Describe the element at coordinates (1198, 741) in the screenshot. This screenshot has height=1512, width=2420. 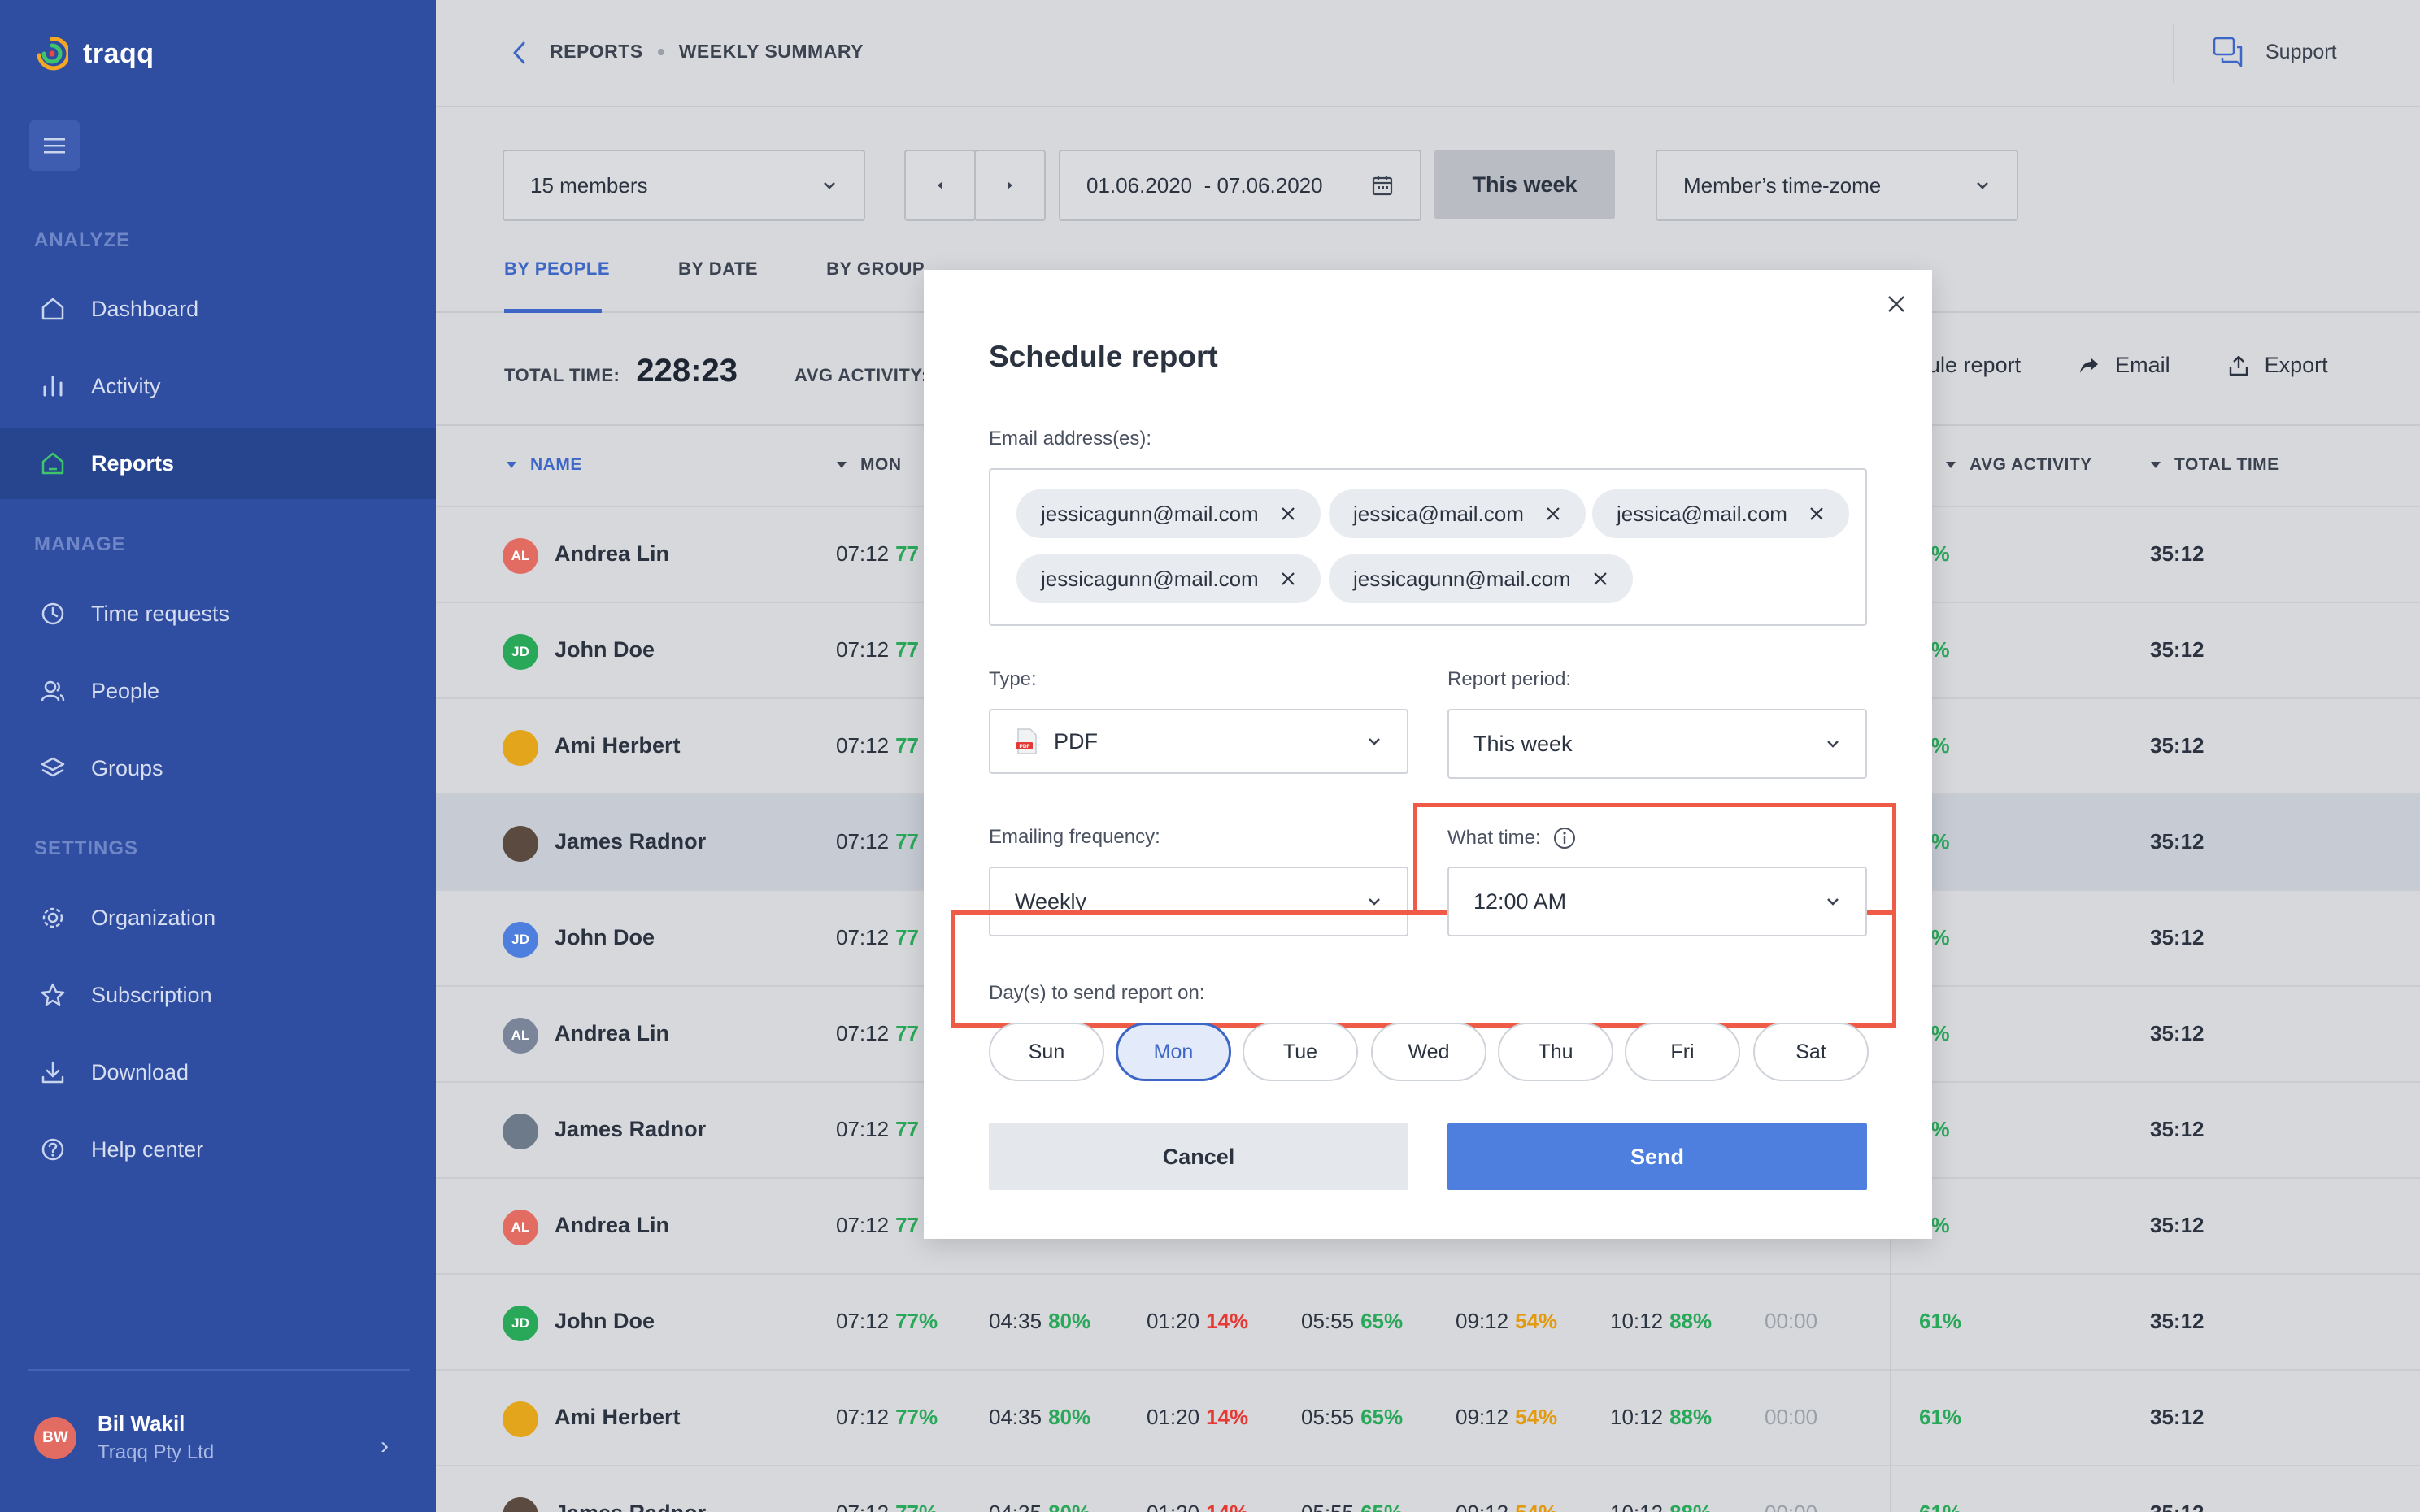
I see `type-select: PDF PDF` at that location.